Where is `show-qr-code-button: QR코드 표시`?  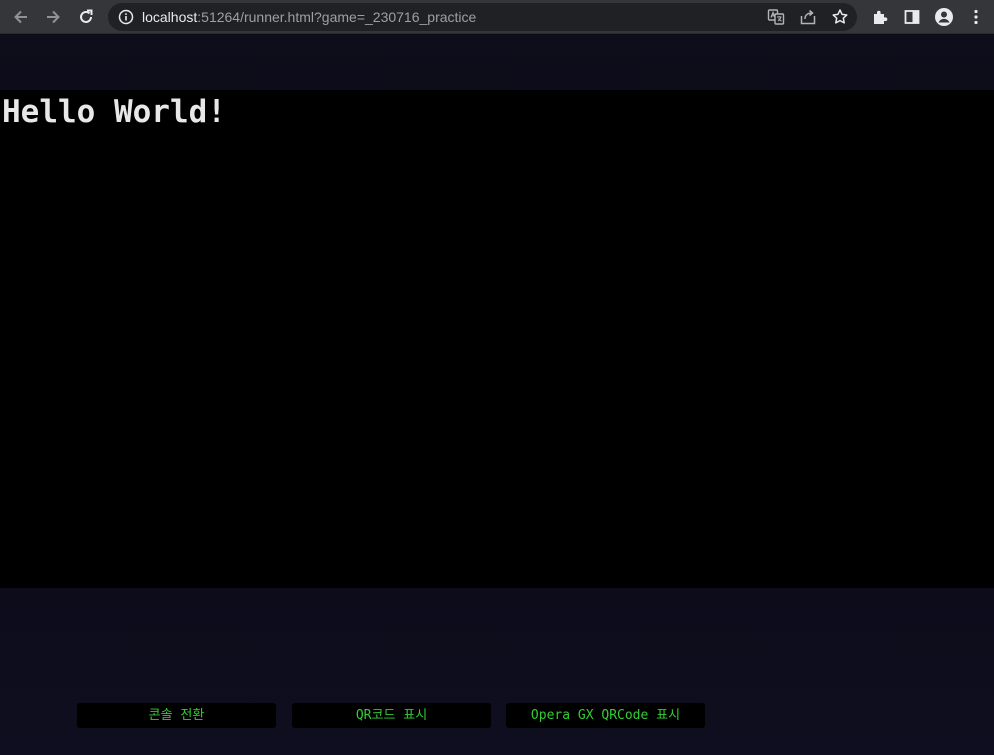 show-qr-code-button: QR코드 표시 is located at coordinates (391, 715).